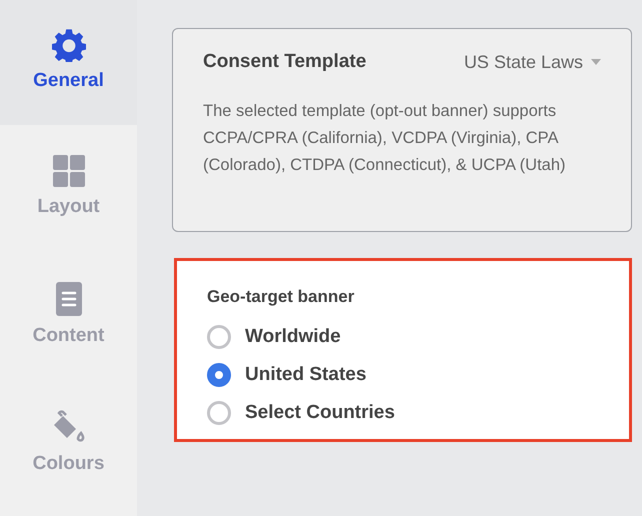 Image resolution: width=642 pixels, height=516 pixels. Describe the element at coordinates (403, 375) in the screenshot. I see `radio-option: United States` at that location.